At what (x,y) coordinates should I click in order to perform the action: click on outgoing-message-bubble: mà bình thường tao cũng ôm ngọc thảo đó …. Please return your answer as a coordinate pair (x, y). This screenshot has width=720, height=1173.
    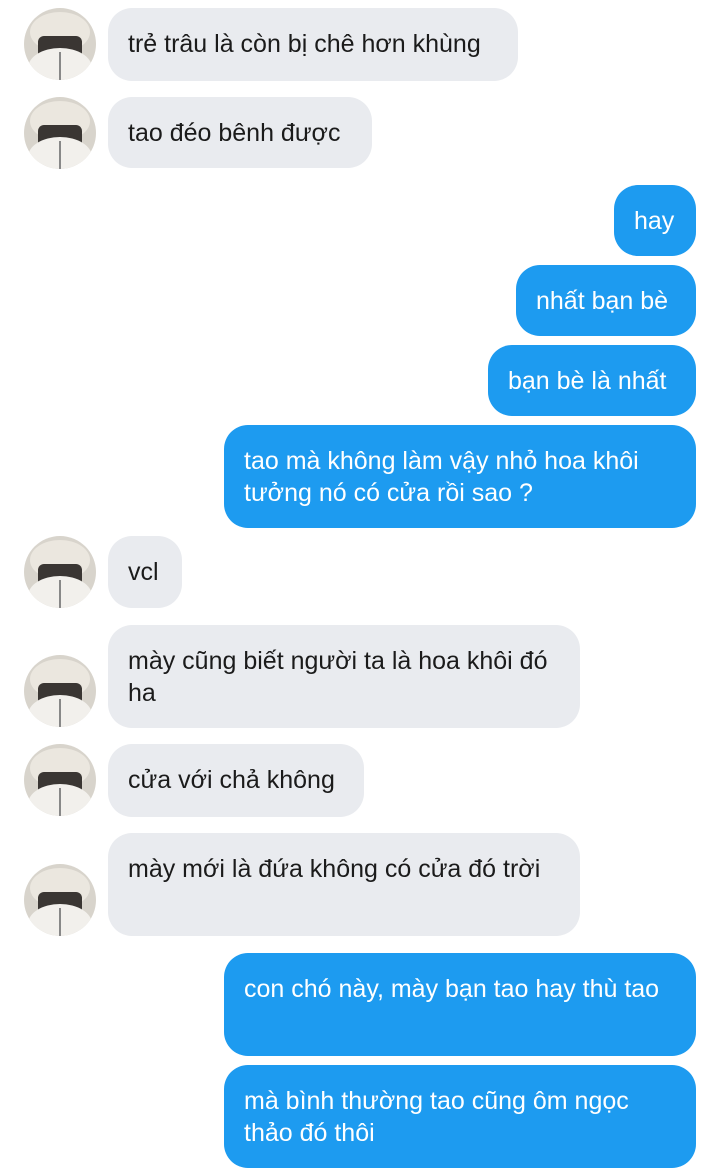
    Looking at the image, I should click on (460, 1116).